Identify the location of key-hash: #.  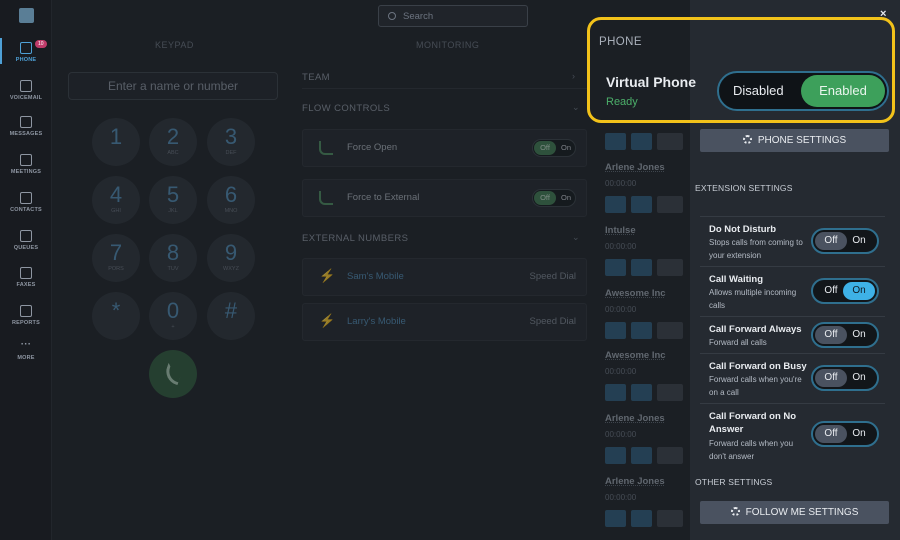
(231, 316).